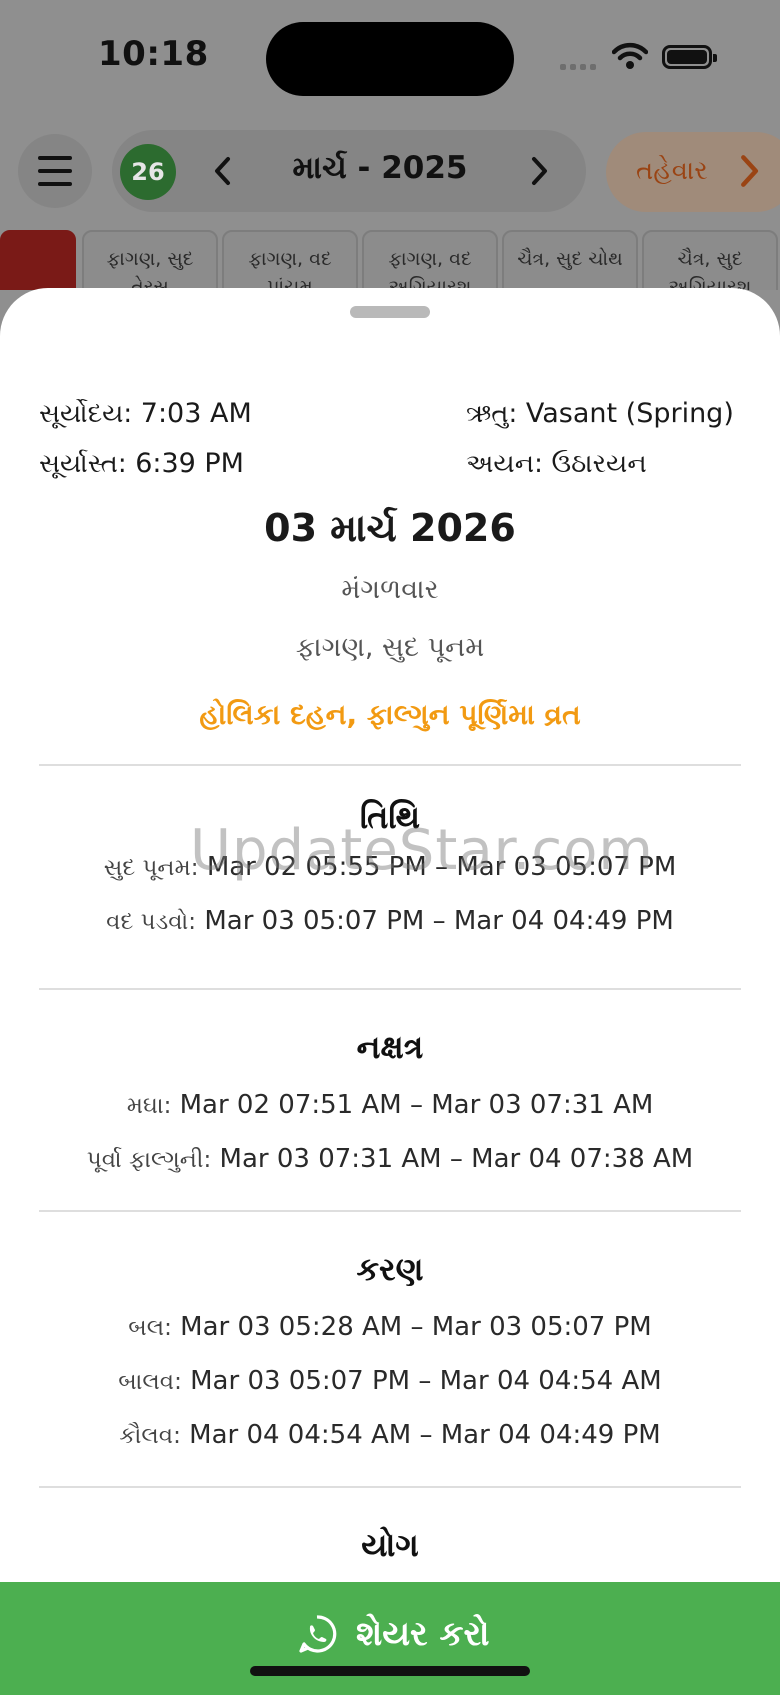  I want to click on share-button-content: શેયર કરો, so click(393, 1634).